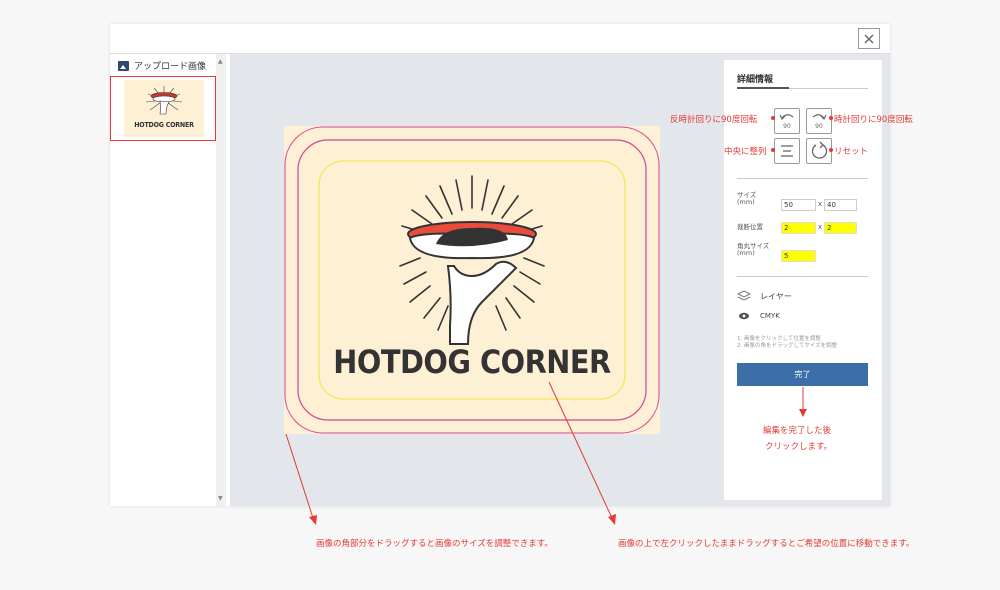 This screenshot has width=1000, height=590. What do you see at coordinates (546, 453) in the screenshot?
I see `annotation-arrows` at bounding box center [546, 453].